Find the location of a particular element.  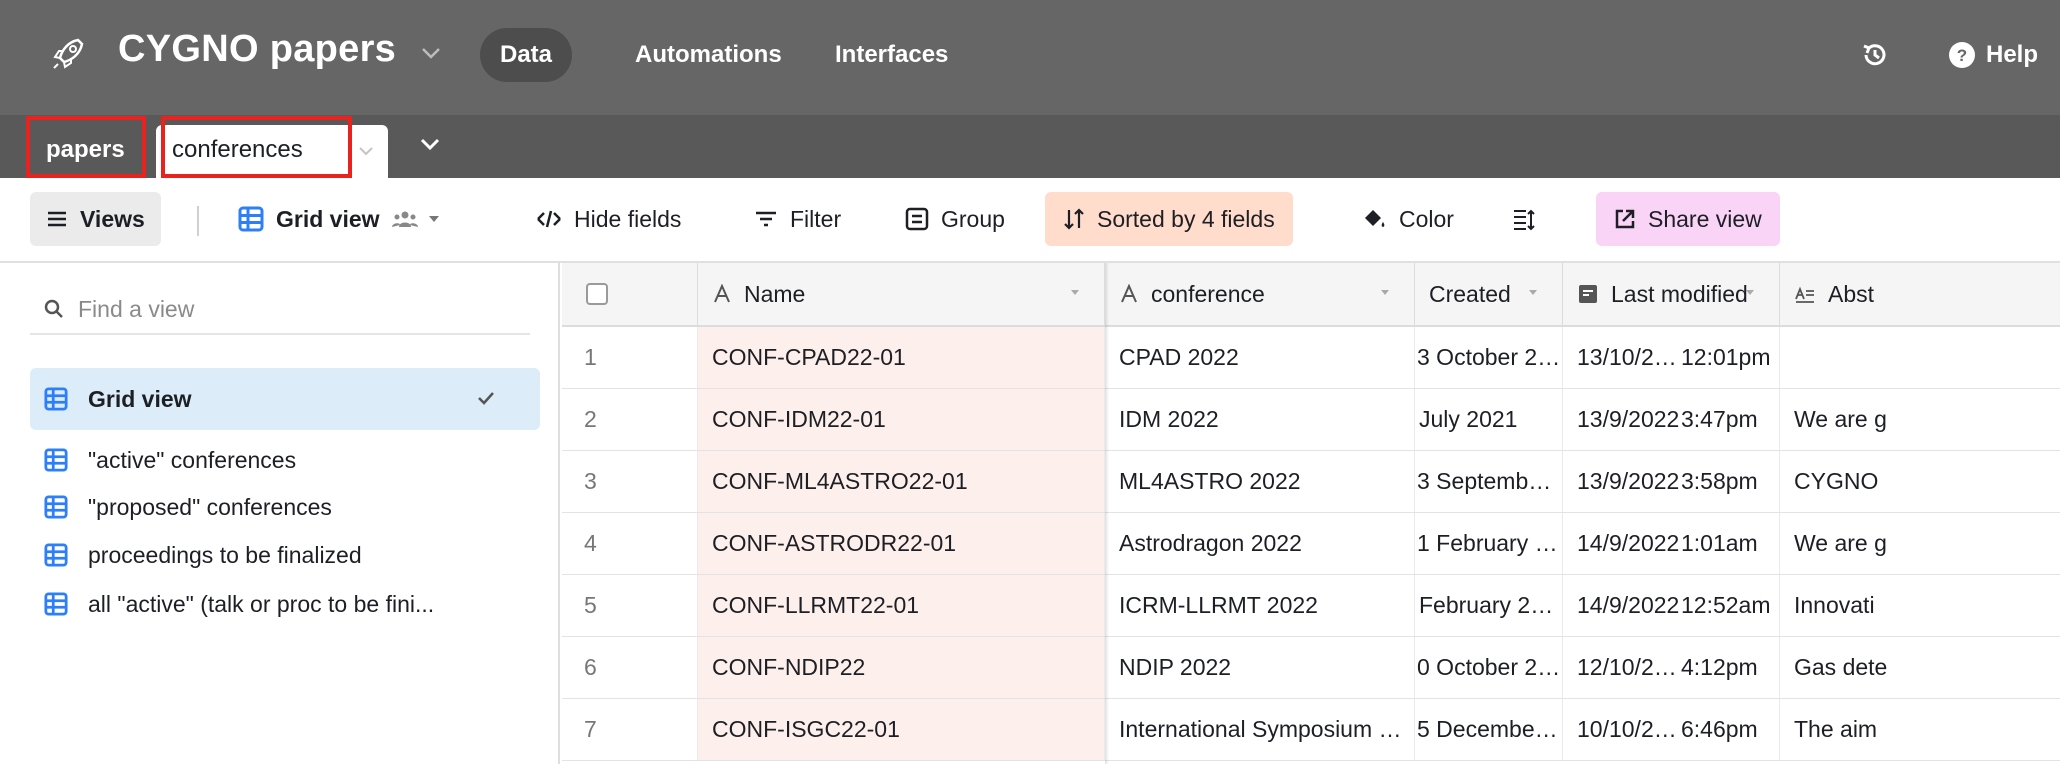

views-button: Views is located at coordinates (95, 219).